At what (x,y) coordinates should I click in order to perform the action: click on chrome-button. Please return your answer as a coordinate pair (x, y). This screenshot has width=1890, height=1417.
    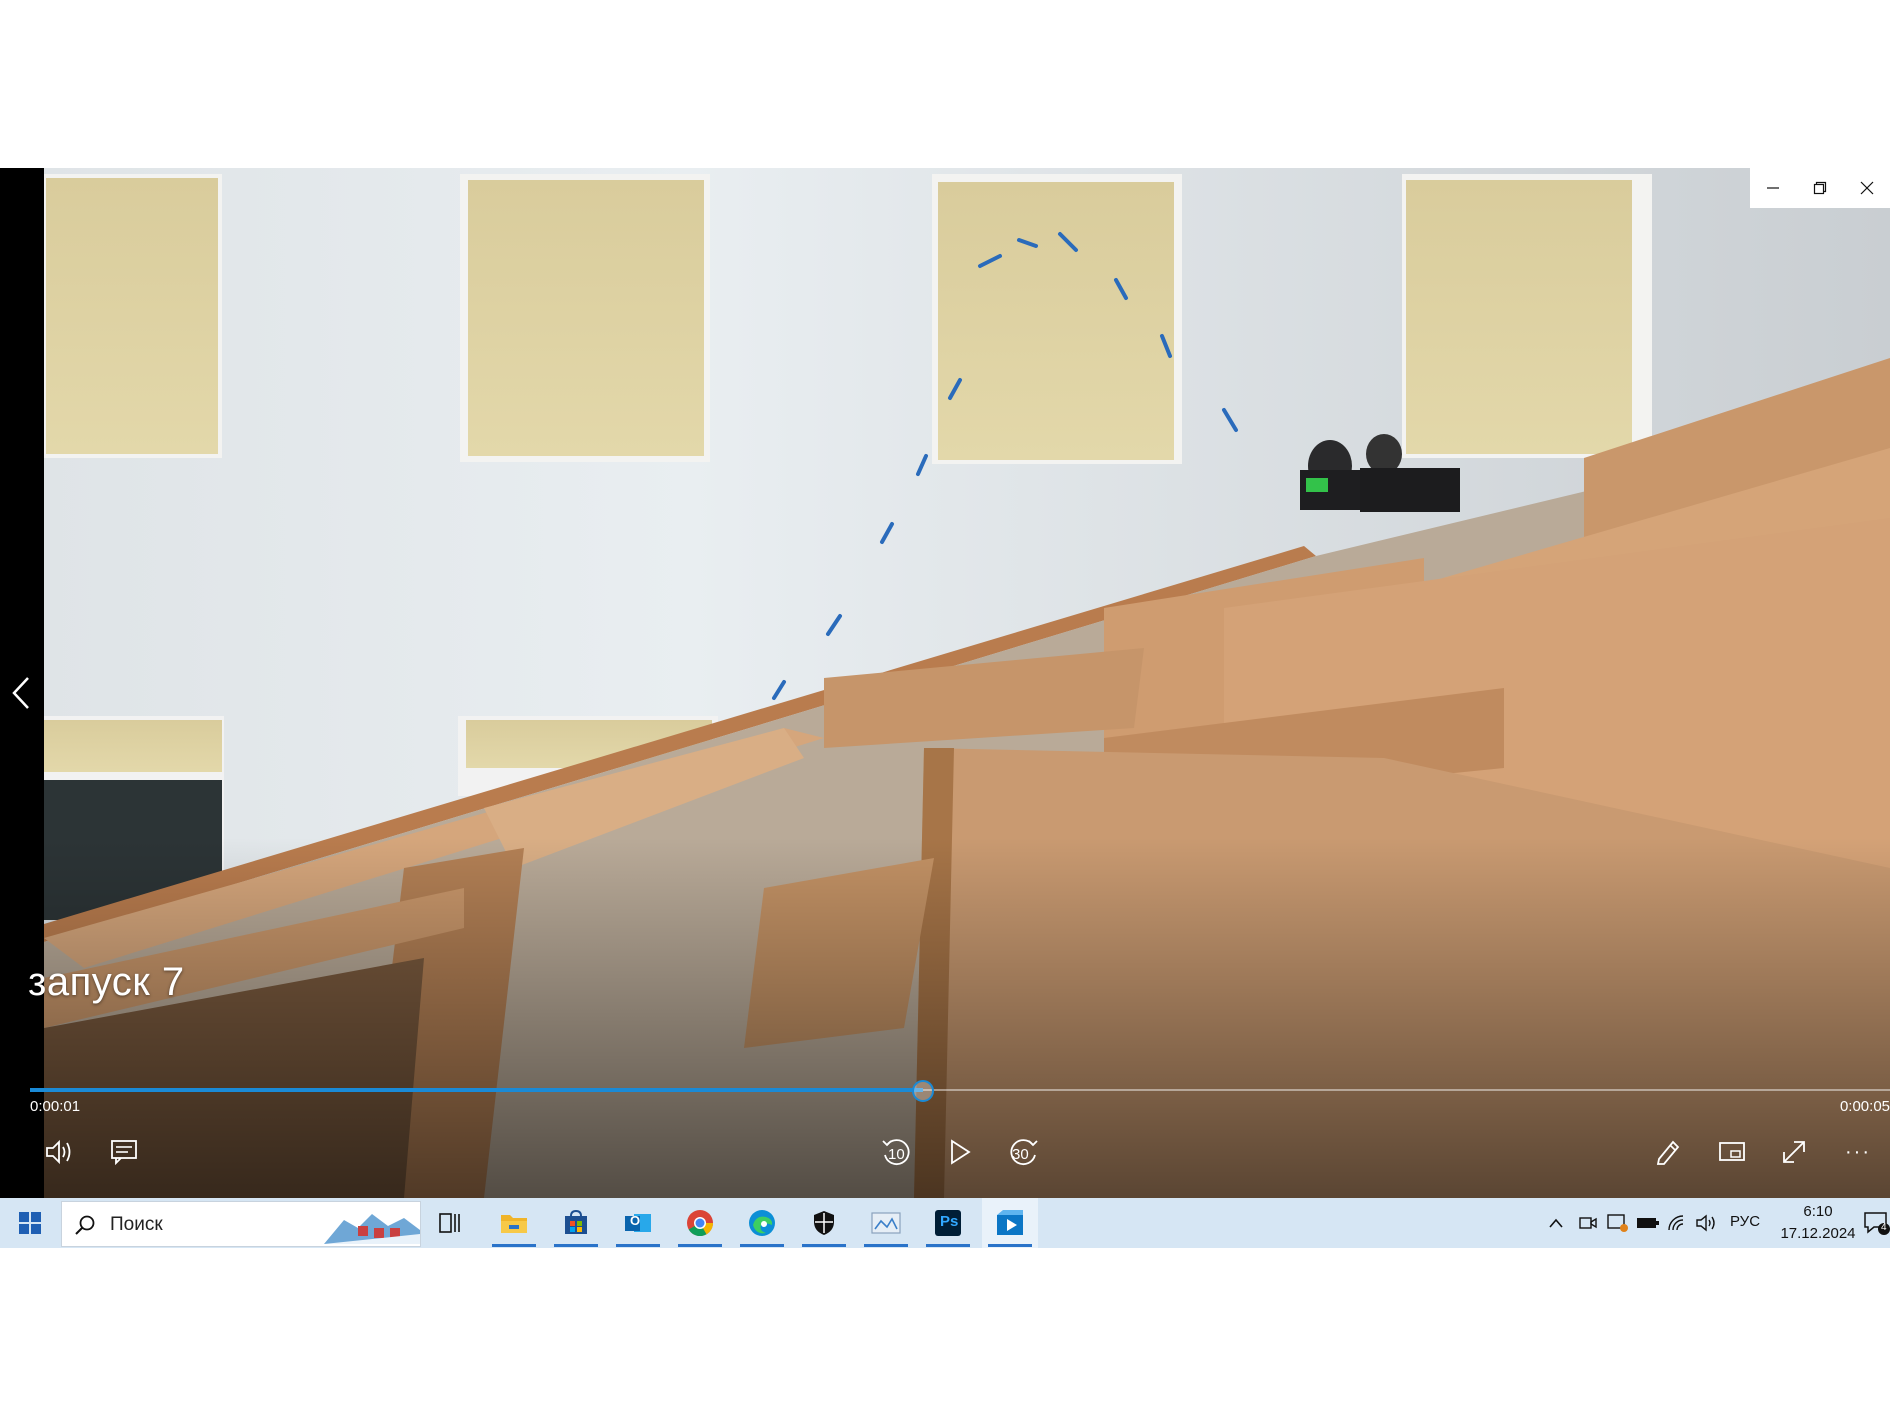
    Looking at the image, I should click on (700, 1223).